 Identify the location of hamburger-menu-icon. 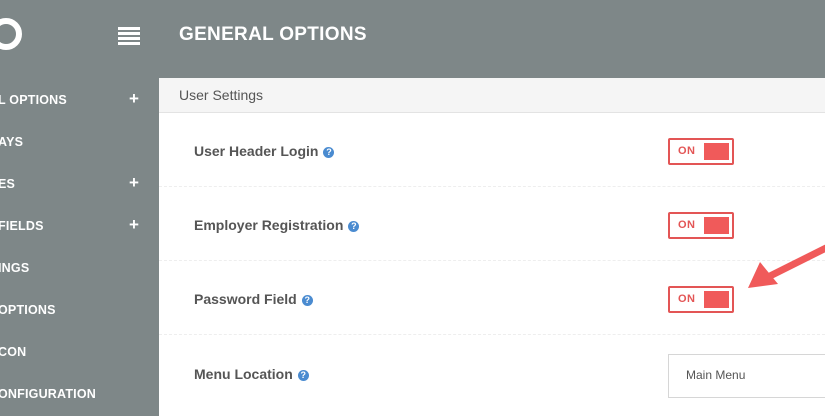
(129, 36).